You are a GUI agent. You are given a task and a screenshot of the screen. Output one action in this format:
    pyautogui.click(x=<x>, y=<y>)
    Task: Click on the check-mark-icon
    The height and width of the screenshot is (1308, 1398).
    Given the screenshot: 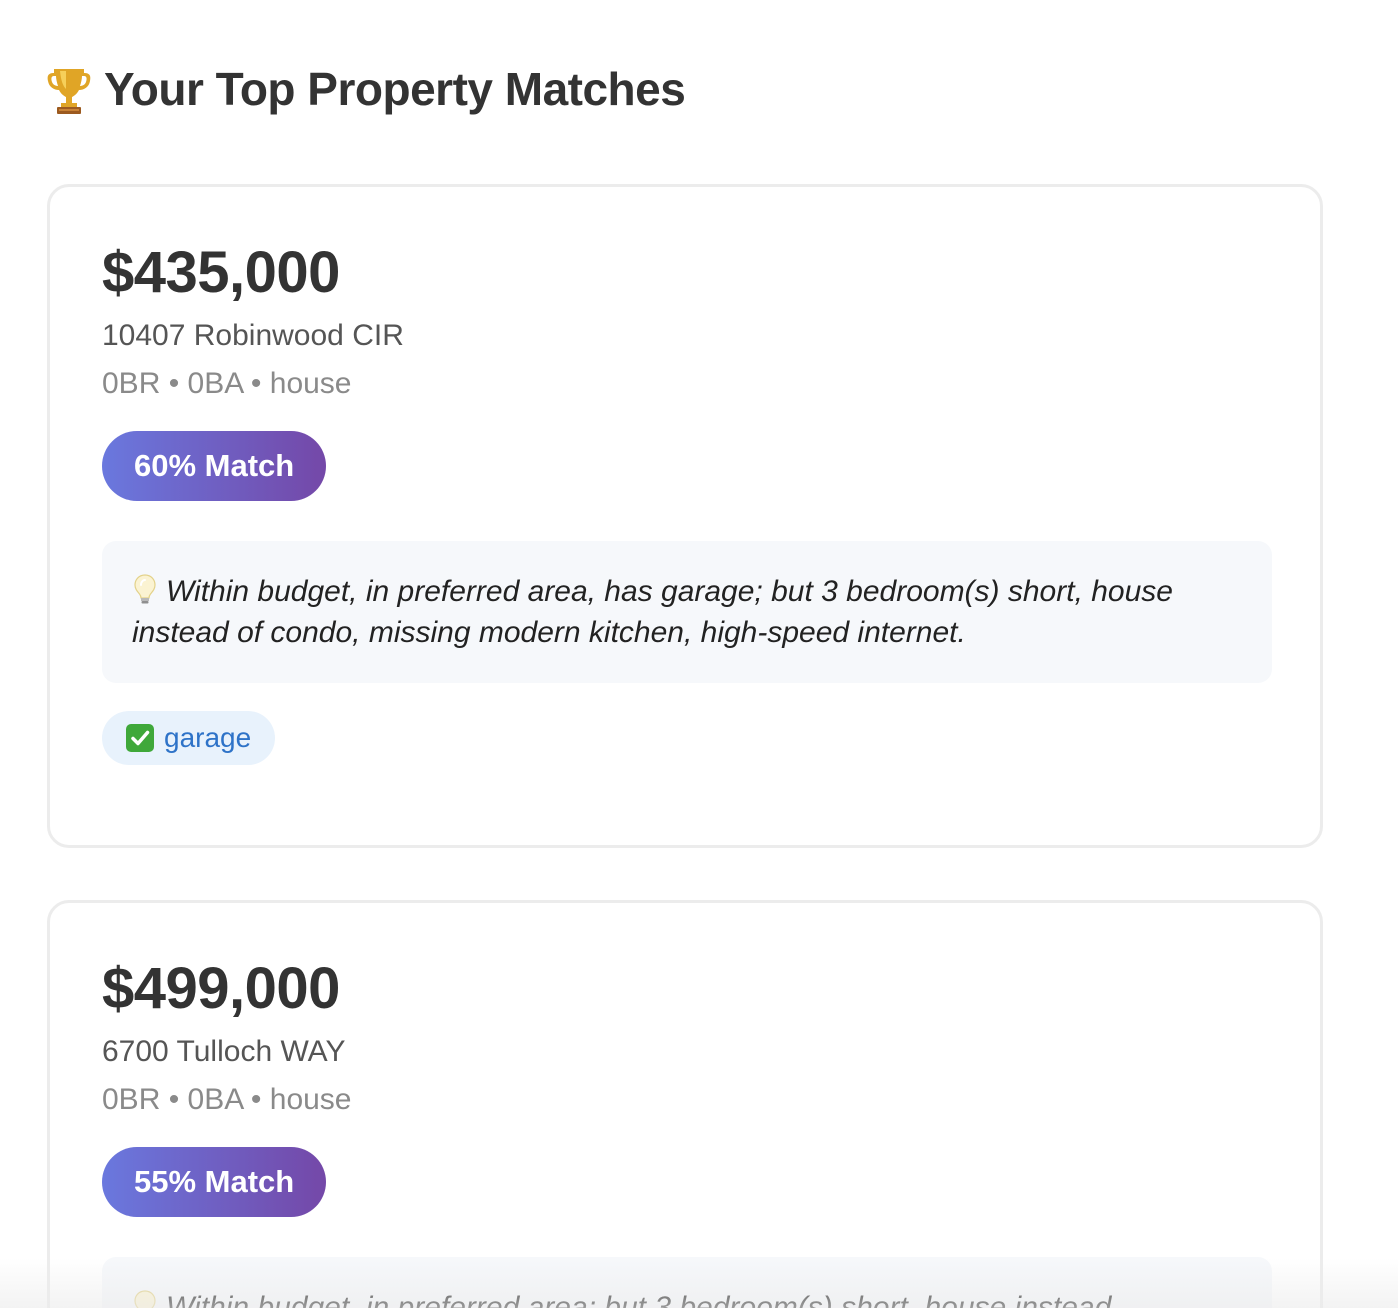 What is the action you would take?
    pyautogui.click(x=140, y=738)
    